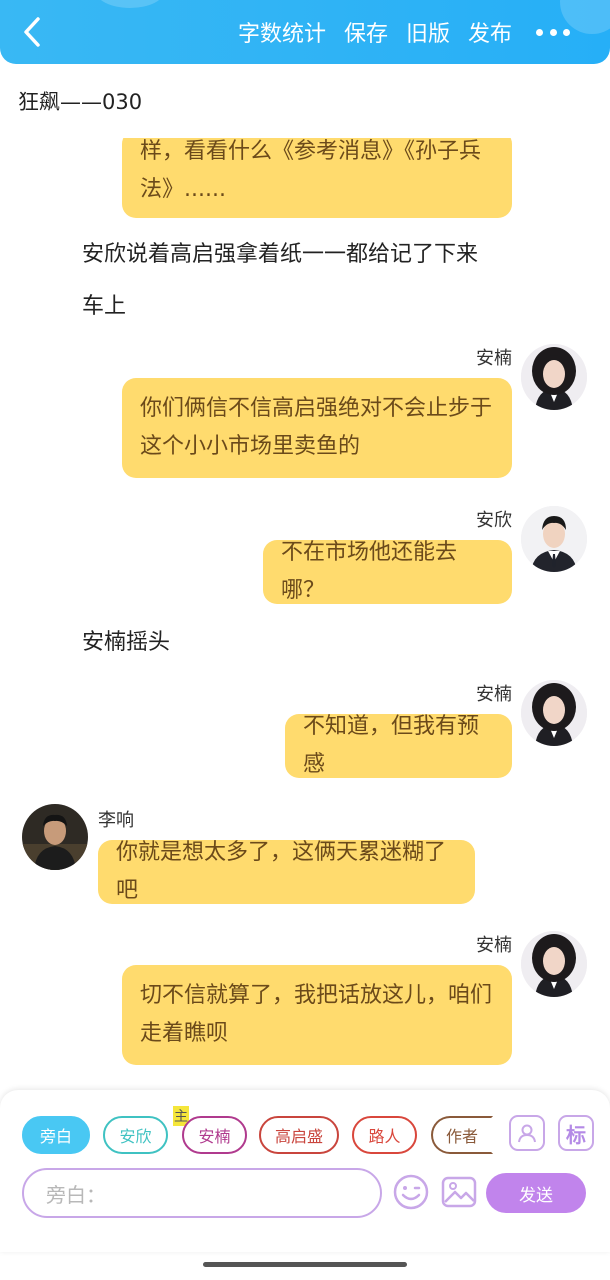 This screenshot has width=610, height=1280. Describe the element at coordinates (366, 32) in the screenshot. I see `save-button: 保存` at that location.